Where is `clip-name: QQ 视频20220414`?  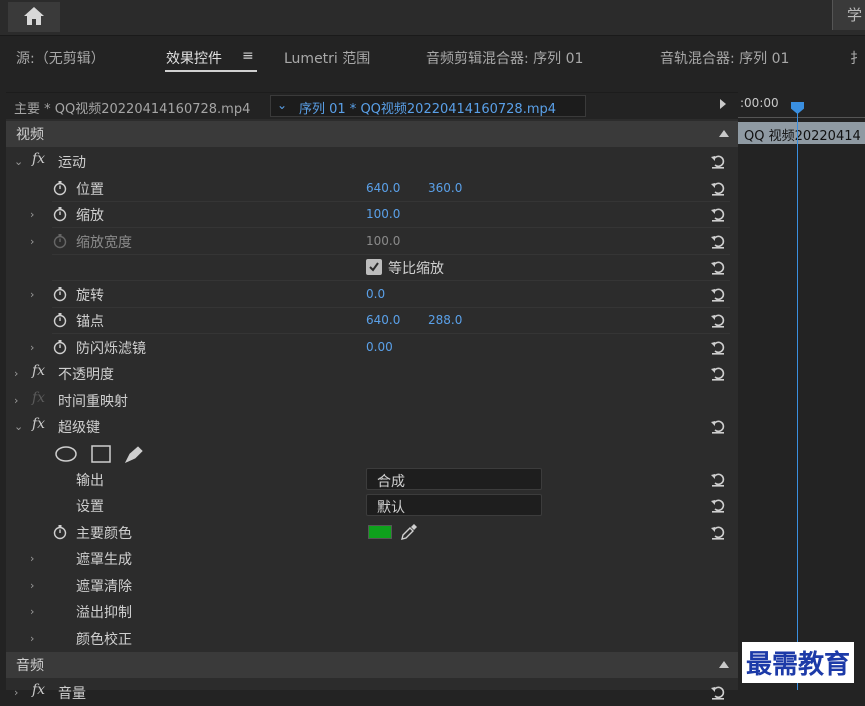
clip-name: QQ 视频20220414 is located at coordinates (802, 136).